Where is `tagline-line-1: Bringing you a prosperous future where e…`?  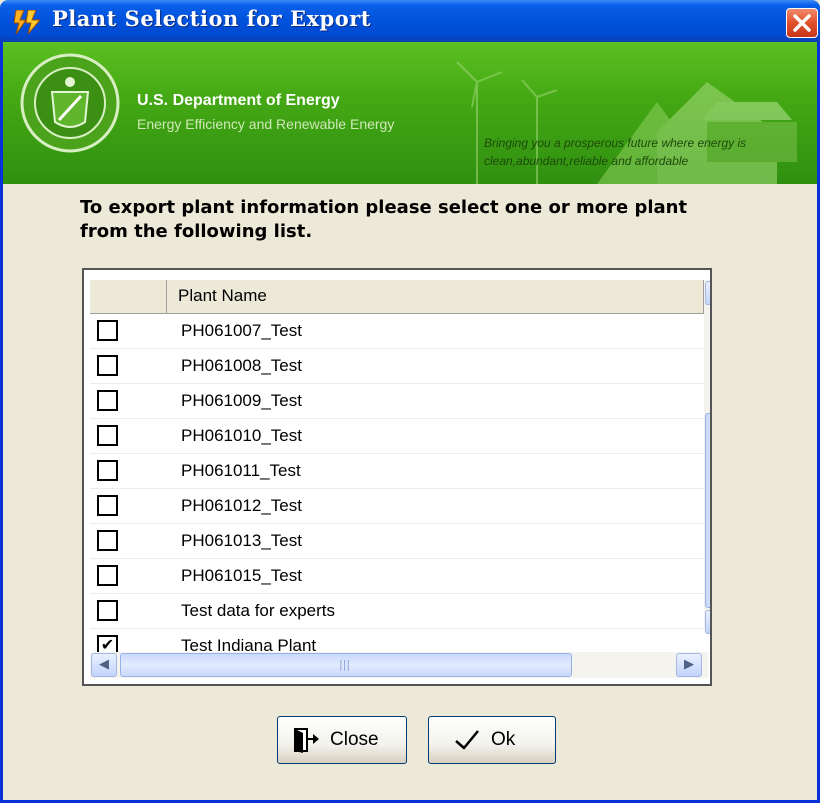
tagline-line-1: Bringing you a prosperous future where e… is located at coordinates (615, 143).